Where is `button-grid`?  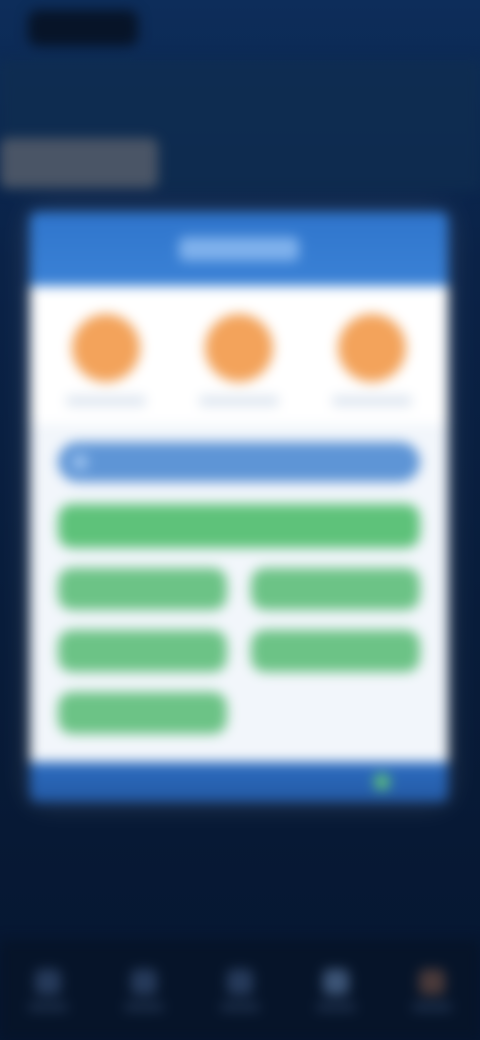
button-grid is located at coordinates (239, 651).